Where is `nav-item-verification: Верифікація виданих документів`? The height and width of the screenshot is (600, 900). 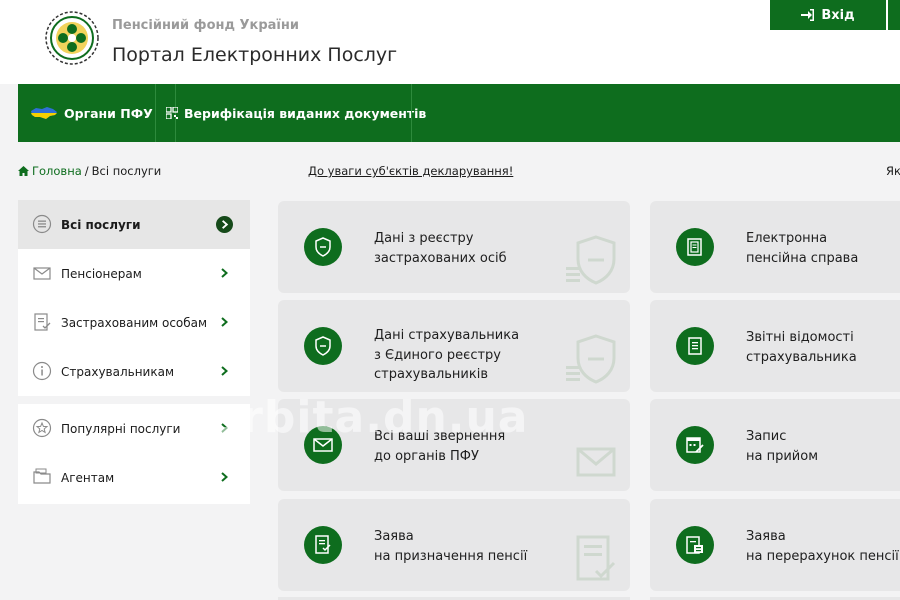 nav-item-verification: Верифікація виданих документів is located at coordinates (296, 113).